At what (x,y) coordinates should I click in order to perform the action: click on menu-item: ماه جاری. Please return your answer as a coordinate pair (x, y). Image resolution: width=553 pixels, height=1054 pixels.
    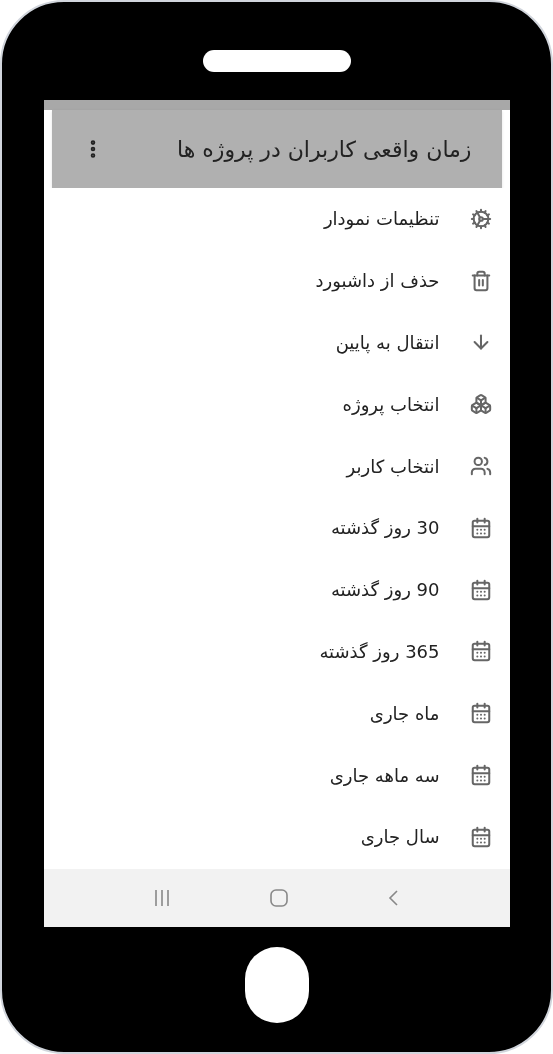
    Looking at the image, I should click on (276, 713).